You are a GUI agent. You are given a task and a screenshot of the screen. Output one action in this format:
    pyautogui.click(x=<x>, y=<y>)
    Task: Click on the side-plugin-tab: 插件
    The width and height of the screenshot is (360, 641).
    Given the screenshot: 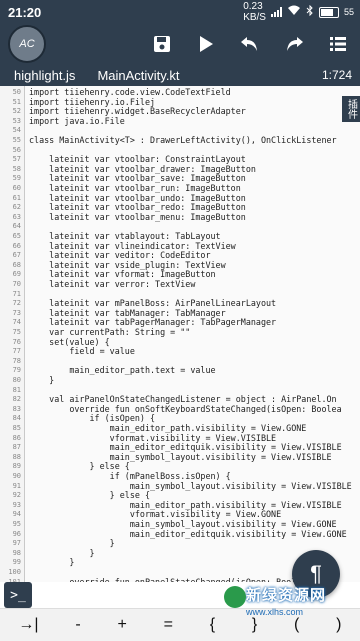 What is the action you would take?
    pyautogui.click(x=351, y=109)
    